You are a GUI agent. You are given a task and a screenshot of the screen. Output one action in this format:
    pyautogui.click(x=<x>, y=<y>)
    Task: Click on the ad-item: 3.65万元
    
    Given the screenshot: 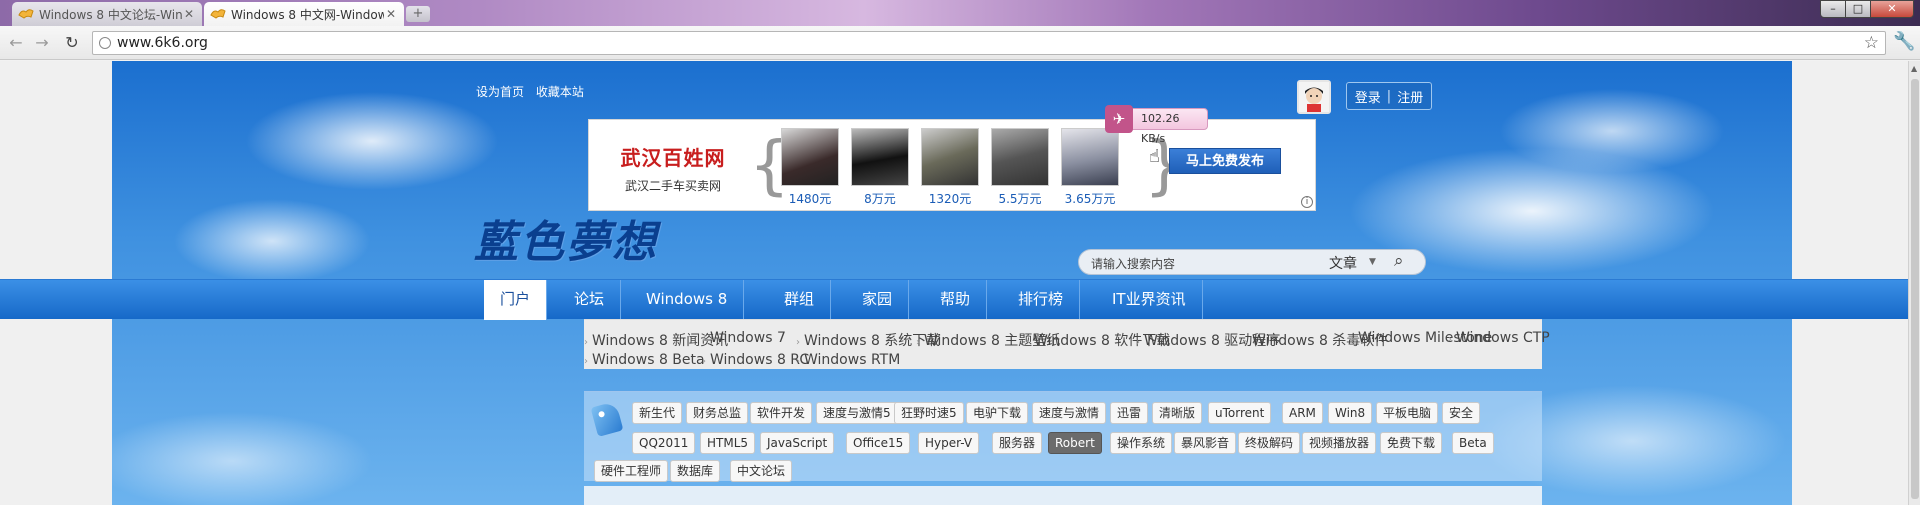 What is the action you would take?
    pyautogui.click(x=1090, y=167)
    